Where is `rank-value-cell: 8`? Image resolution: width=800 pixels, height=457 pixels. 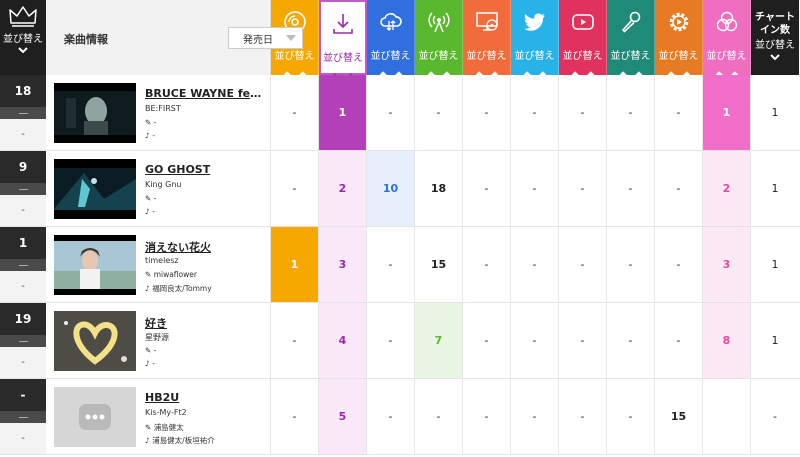 rank-value-cell: 8 is located at coordinates (727, 340).